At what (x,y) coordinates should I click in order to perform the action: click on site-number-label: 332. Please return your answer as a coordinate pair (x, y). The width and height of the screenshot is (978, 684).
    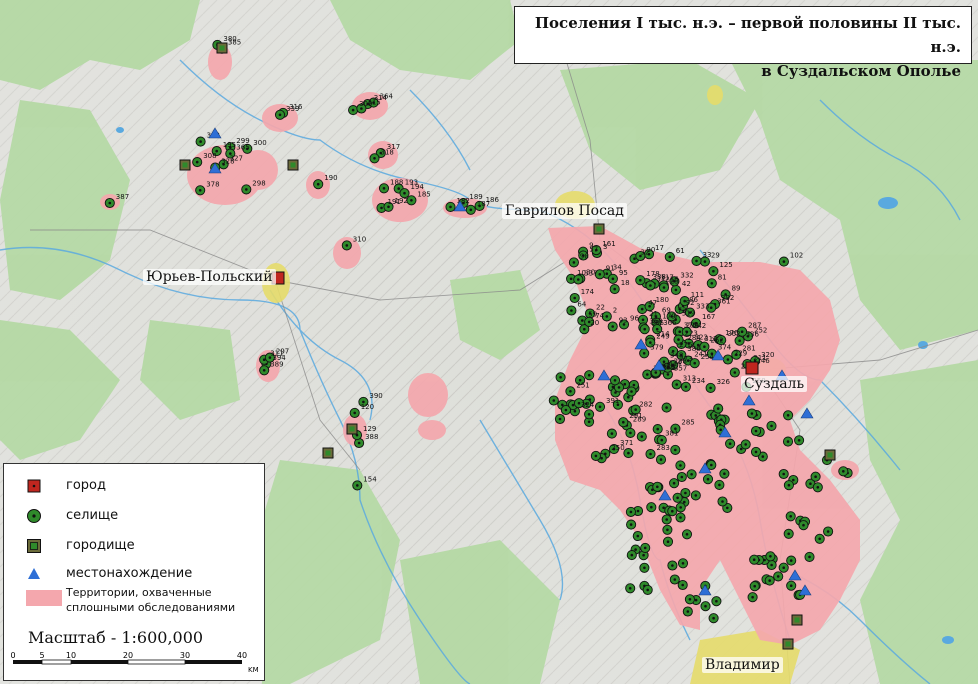
    Looking at the image, I should click on (686, 275).